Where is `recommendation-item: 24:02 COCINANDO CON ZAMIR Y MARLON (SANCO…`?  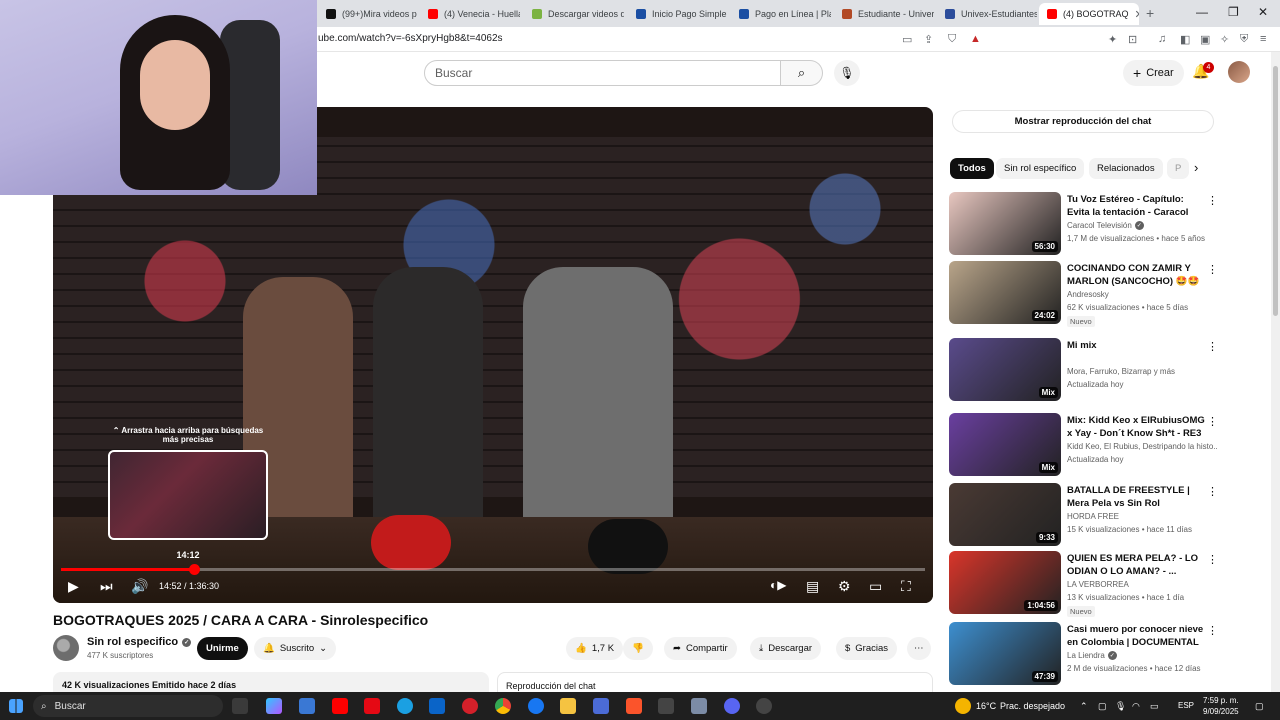 recommendation-item: 24:02 COCINANDO CON ZAMIR Y MARLON (SANCO… is located at coordinates (1084, 294).